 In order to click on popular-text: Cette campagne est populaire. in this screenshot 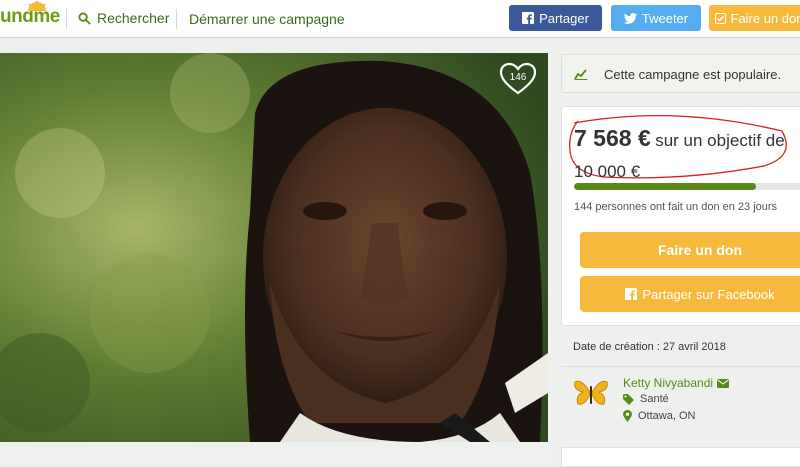, I will do `click(692, 74)`.